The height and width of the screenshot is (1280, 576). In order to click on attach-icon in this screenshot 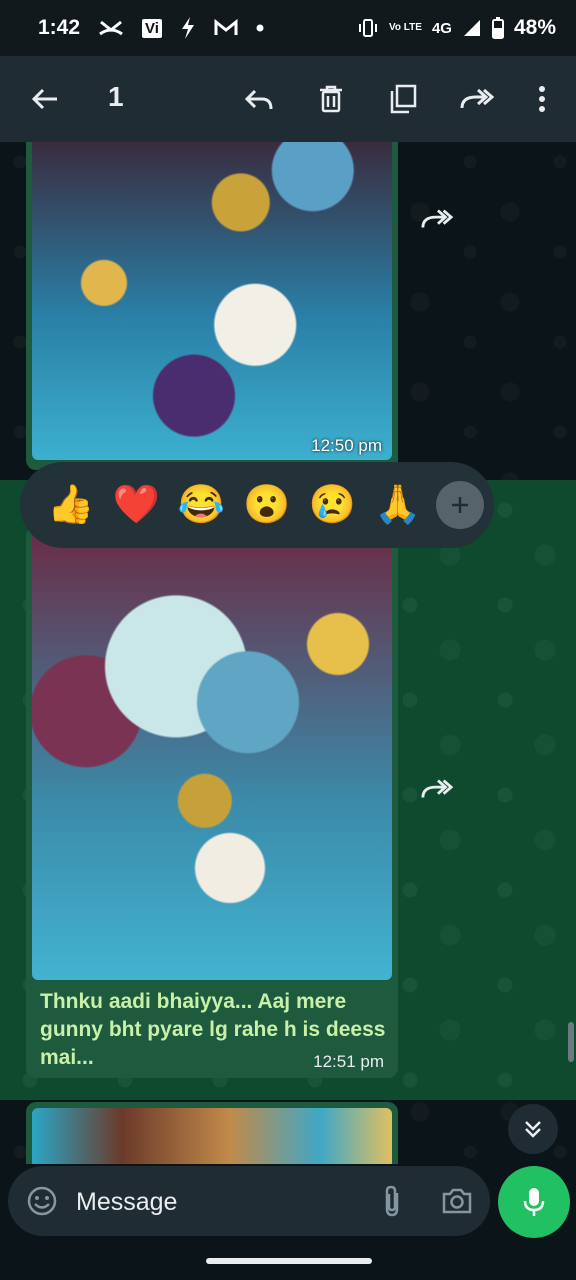, I will do `click(392, 1201)`.